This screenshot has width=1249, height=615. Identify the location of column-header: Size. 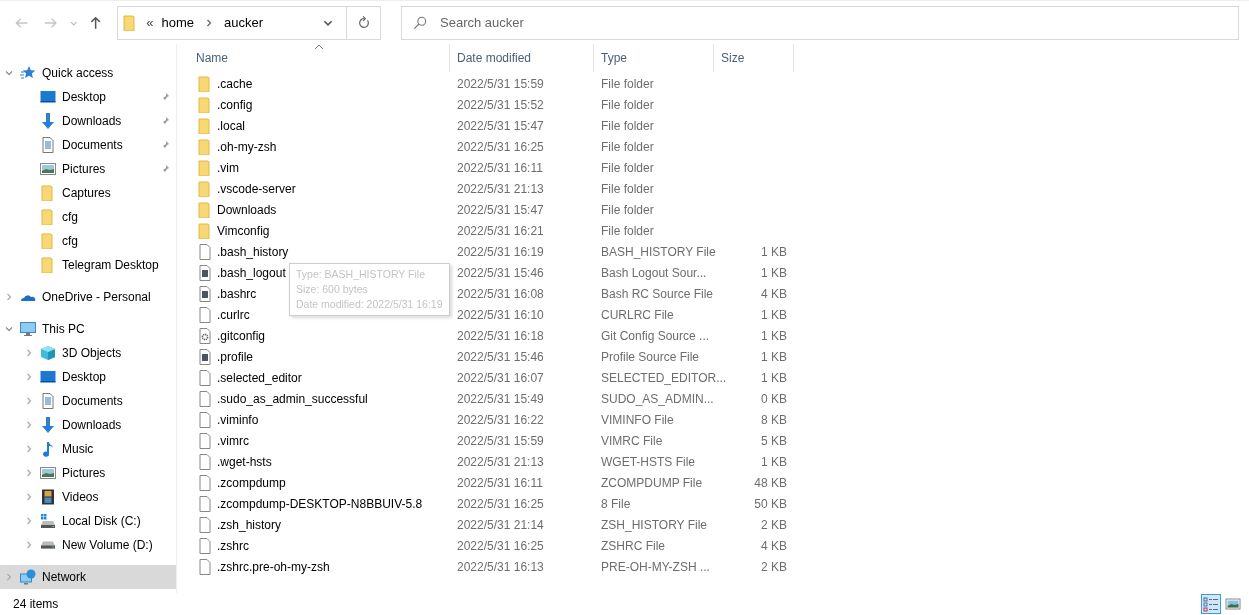
(754, 58).